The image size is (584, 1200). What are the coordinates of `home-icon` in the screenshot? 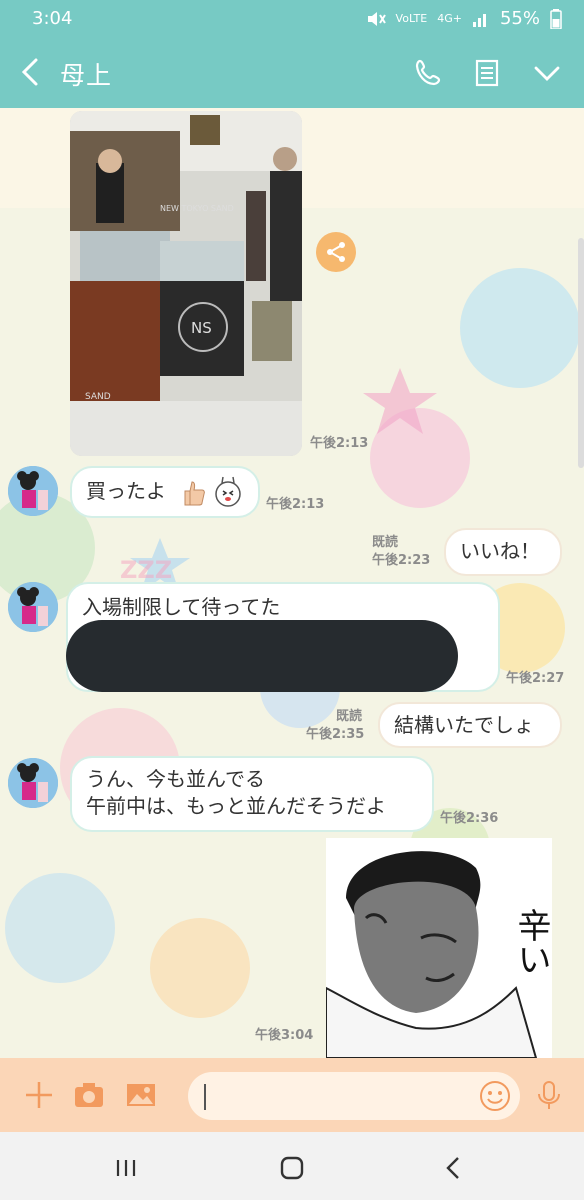 It's located at (292, 1168).